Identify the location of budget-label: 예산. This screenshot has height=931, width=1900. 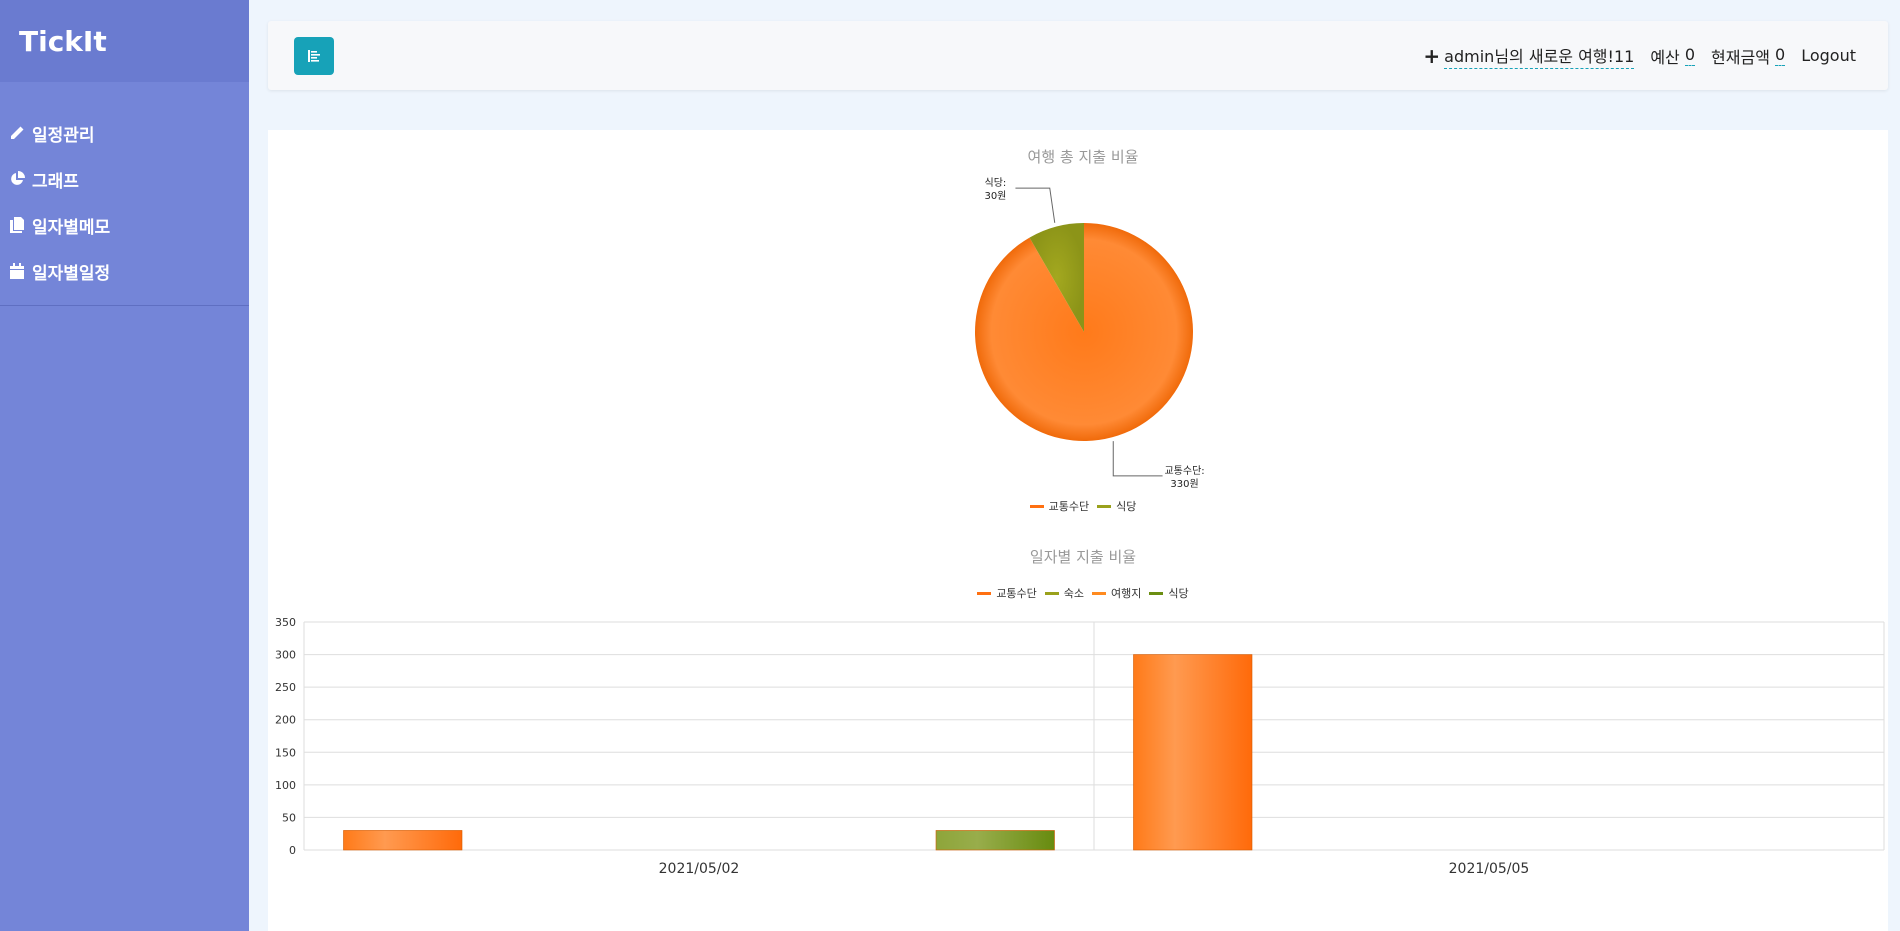
(1665, 57).